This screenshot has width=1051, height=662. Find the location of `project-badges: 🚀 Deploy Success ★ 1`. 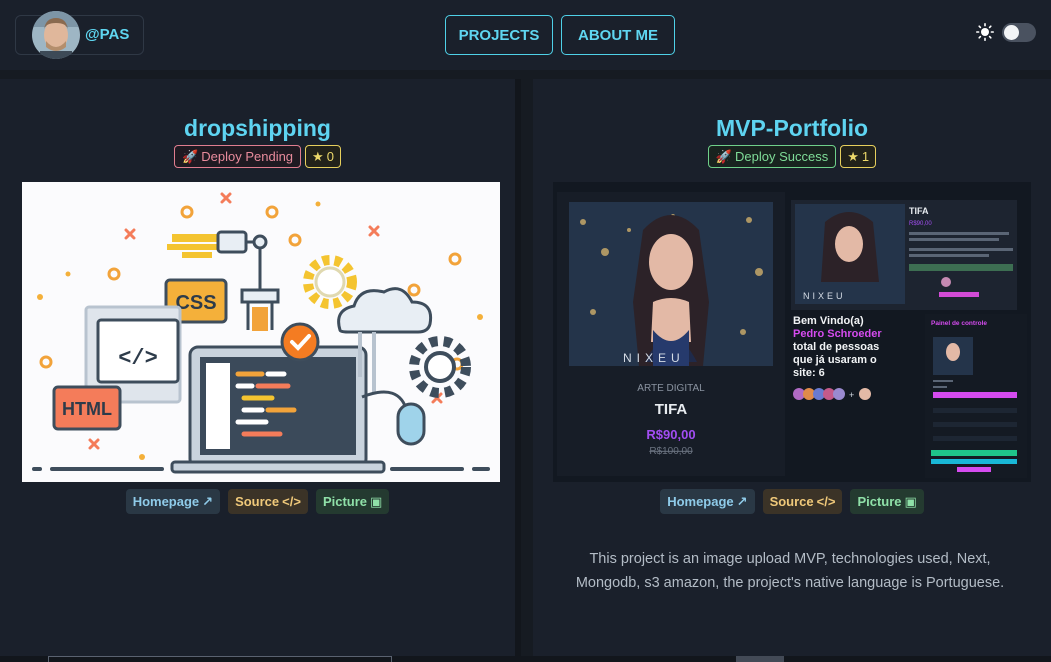

project-badges: 🚀 Deploy Success ★ 1 is located at coordinates (792, 156).